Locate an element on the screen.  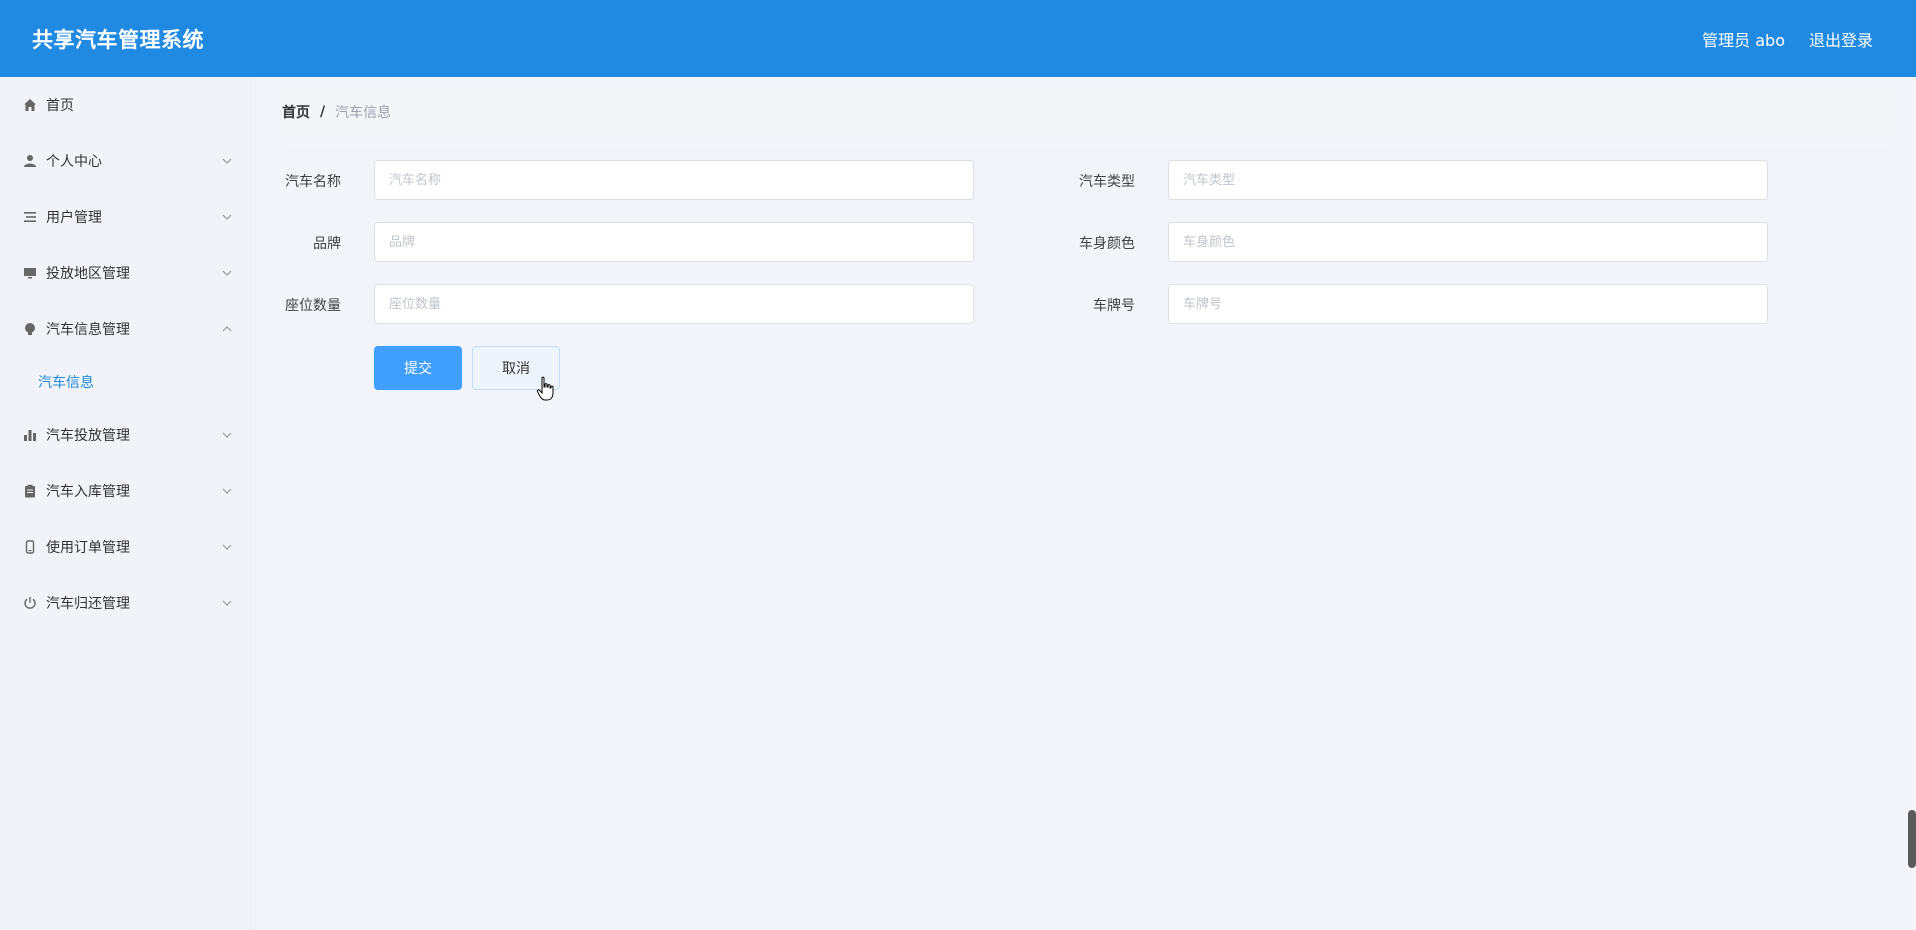
car-type-label: 汽车类型 is located at coordinates (1107, 182).